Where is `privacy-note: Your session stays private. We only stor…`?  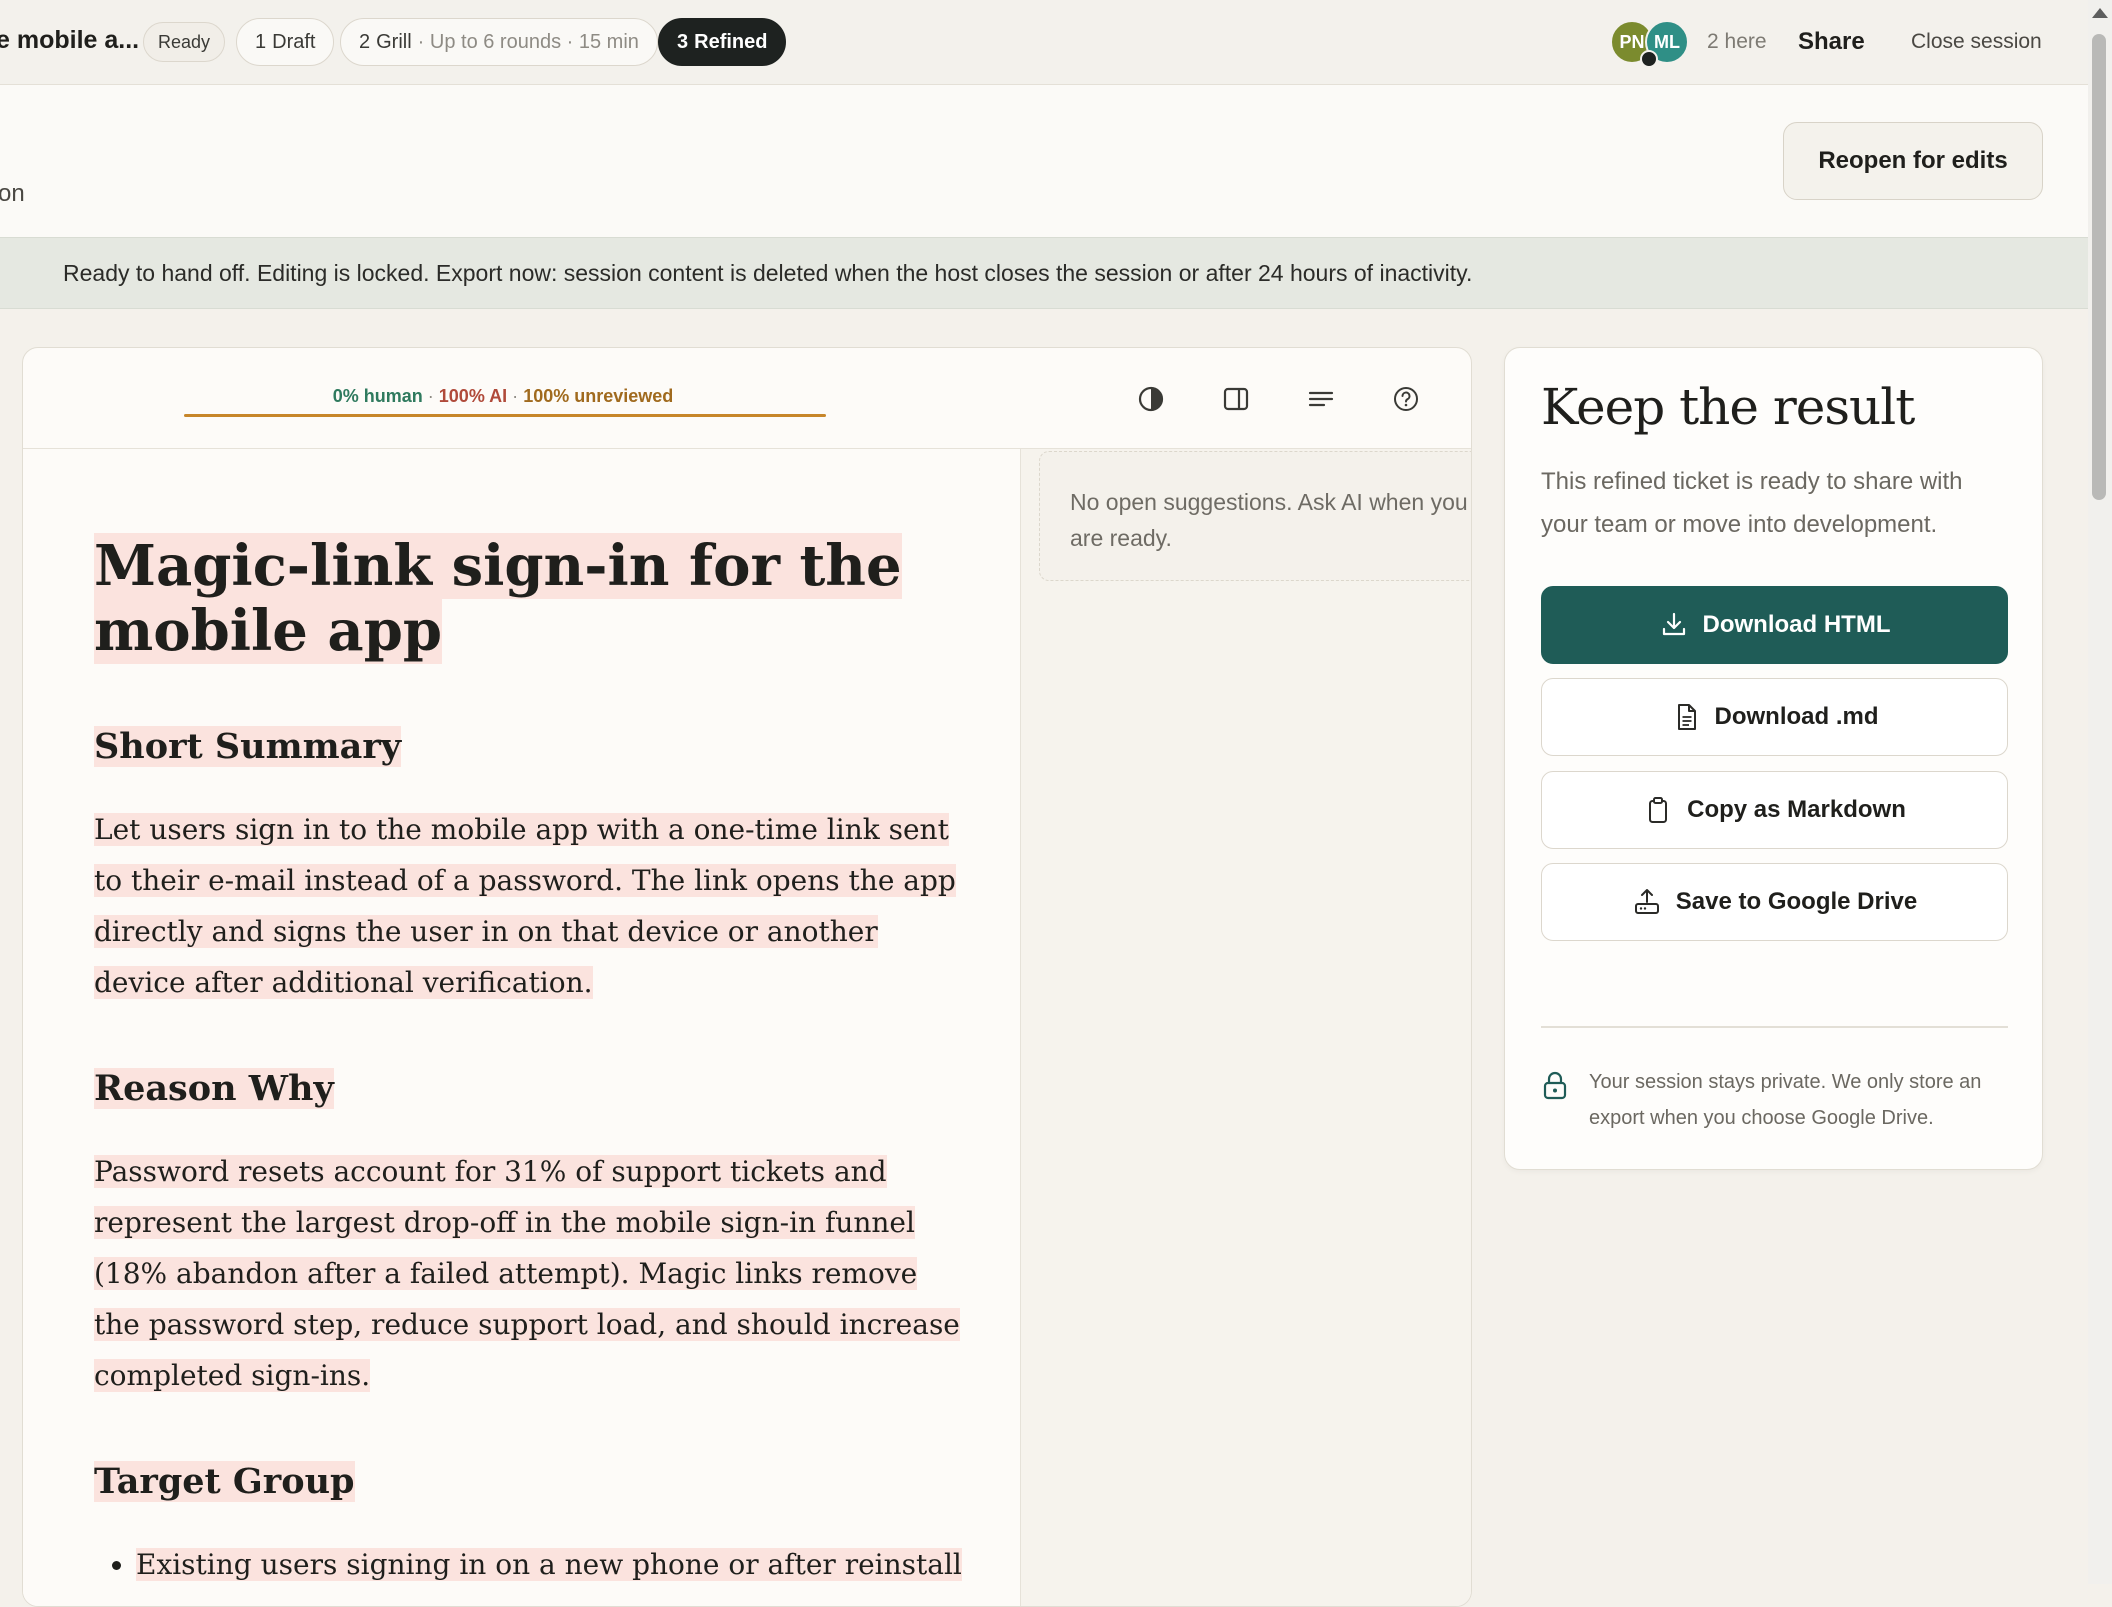 privacy-note: Your session stays private. We only stor… is located at coordinates (1785, 1100).